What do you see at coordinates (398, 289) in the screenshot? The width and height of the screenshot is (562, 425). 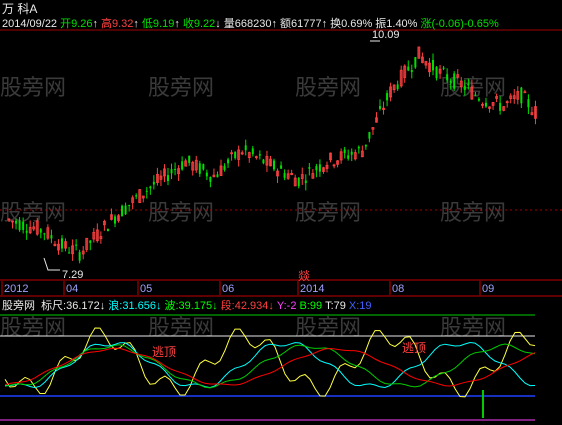 I see `x-tick-label: 08` at bounding box center [398, 289].